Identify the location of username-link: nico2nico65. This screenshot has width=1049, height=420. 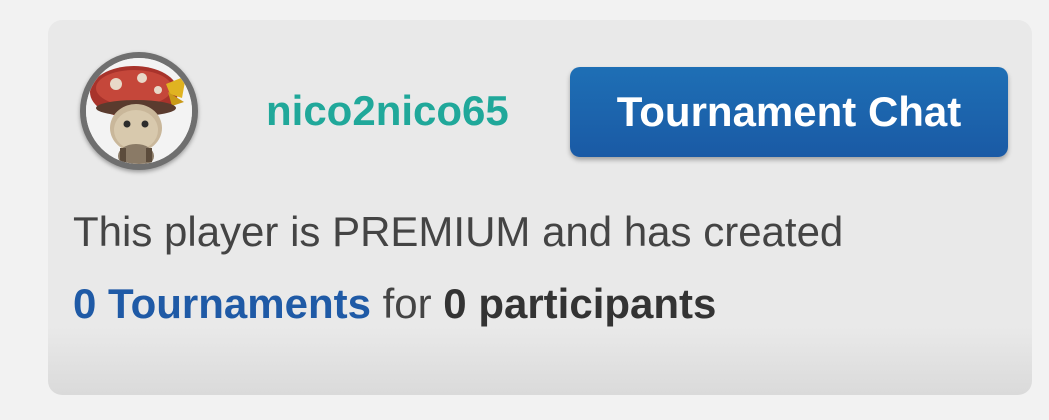
(387, 111).